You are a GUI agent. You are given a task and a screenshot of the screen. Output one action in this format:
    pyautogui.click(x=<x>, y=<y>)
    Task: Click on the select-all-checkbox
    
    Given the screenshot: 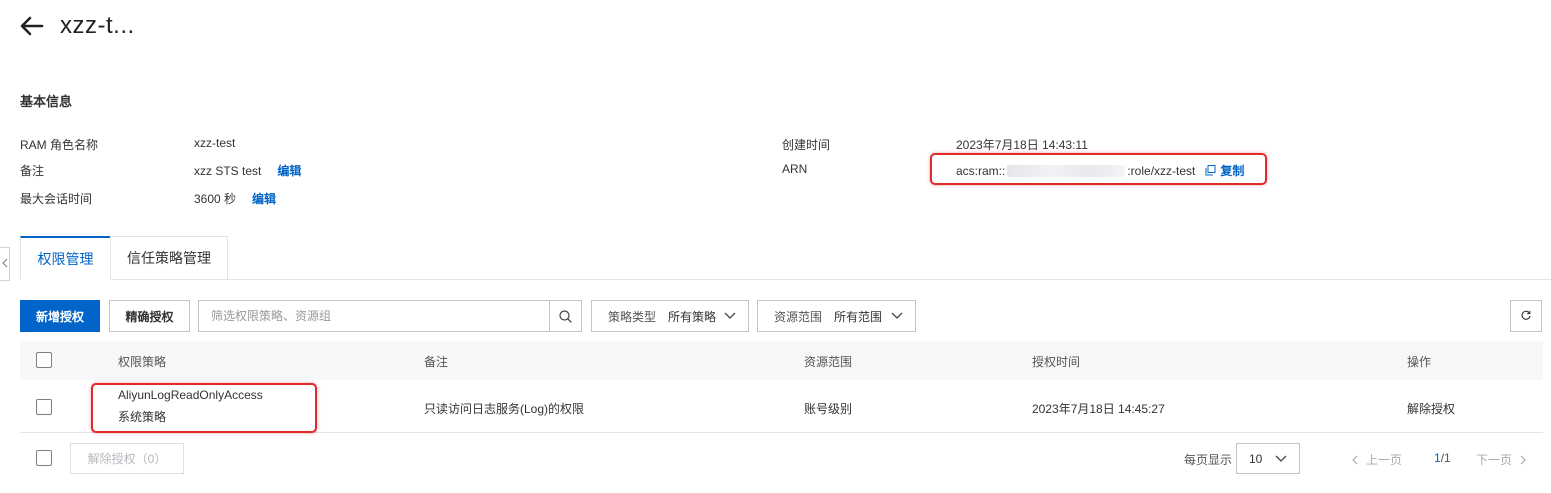 What is the action you would take?
    pyautogui.click(x=44, y=360)
    